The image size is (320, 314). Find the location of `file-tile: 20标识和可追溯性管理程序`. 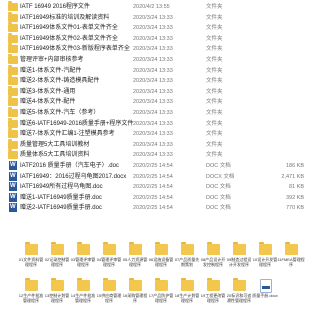

file-tile: 20标识和可追溯性管理程序 is located at coordinates (239, 296).